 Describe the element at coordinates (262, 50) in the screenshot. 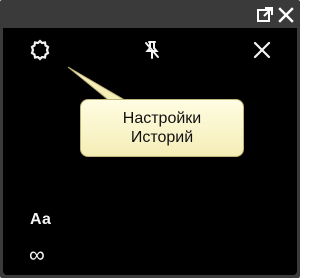

I see `close-icon` at that location.